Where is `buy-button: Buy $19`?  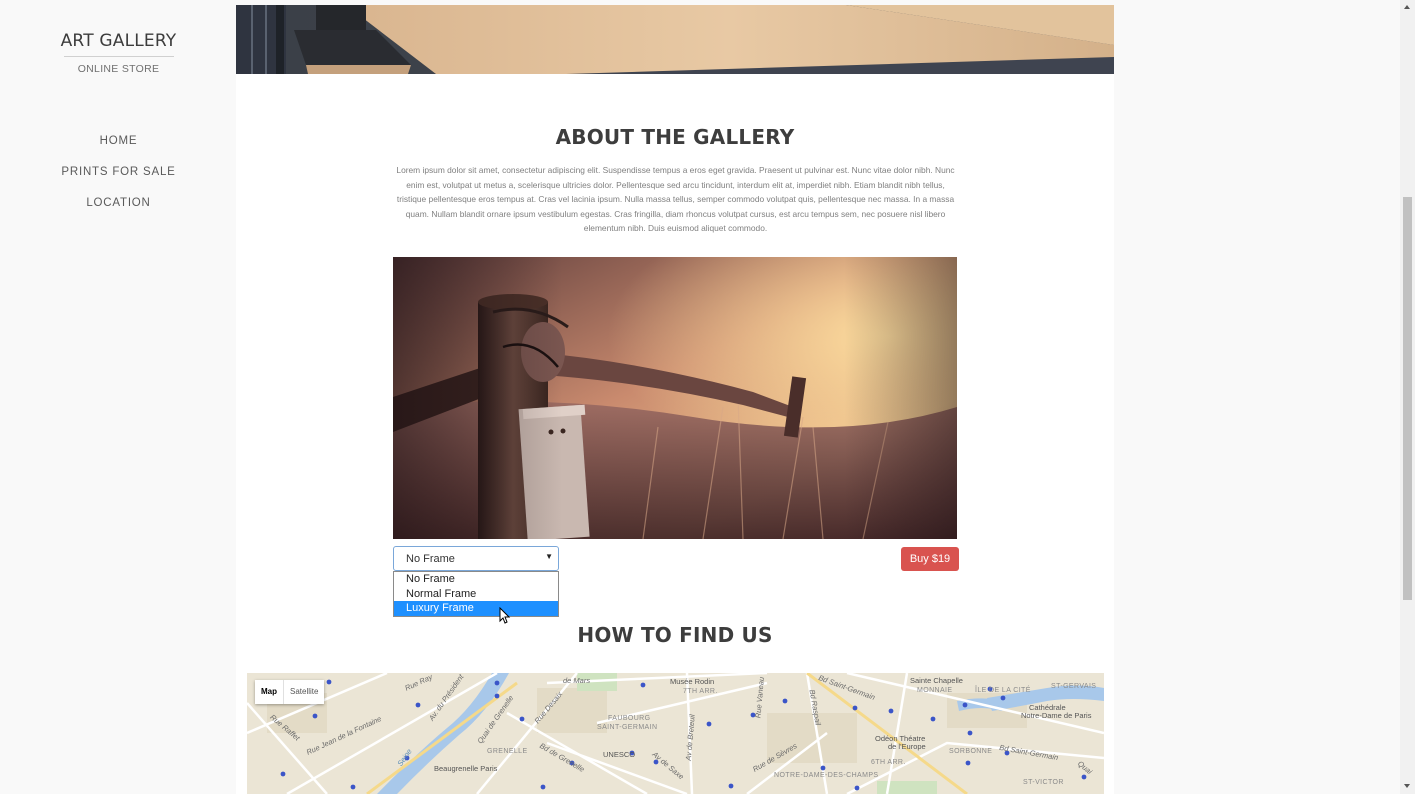
buy-button: Buy $19 is located at coordinates (930, 559).